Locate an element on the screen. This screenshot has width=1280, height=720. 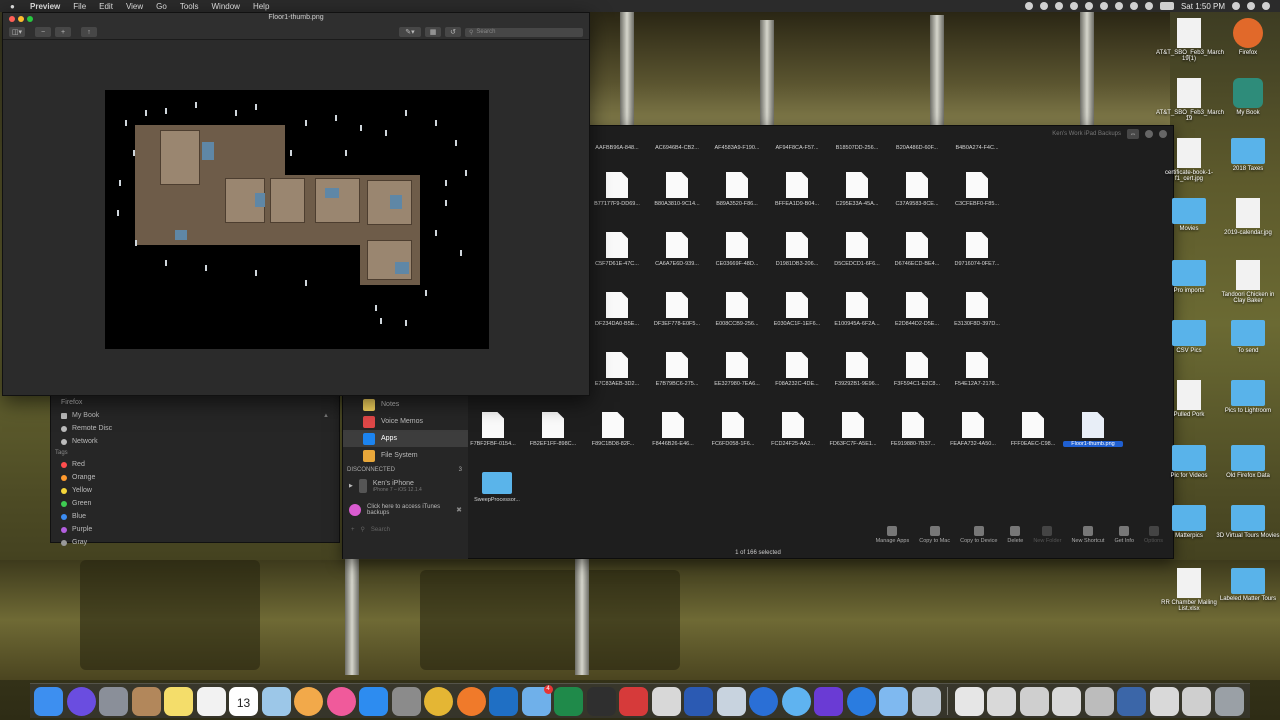
zoom-out-button: − is located at coordinates (43, 32).